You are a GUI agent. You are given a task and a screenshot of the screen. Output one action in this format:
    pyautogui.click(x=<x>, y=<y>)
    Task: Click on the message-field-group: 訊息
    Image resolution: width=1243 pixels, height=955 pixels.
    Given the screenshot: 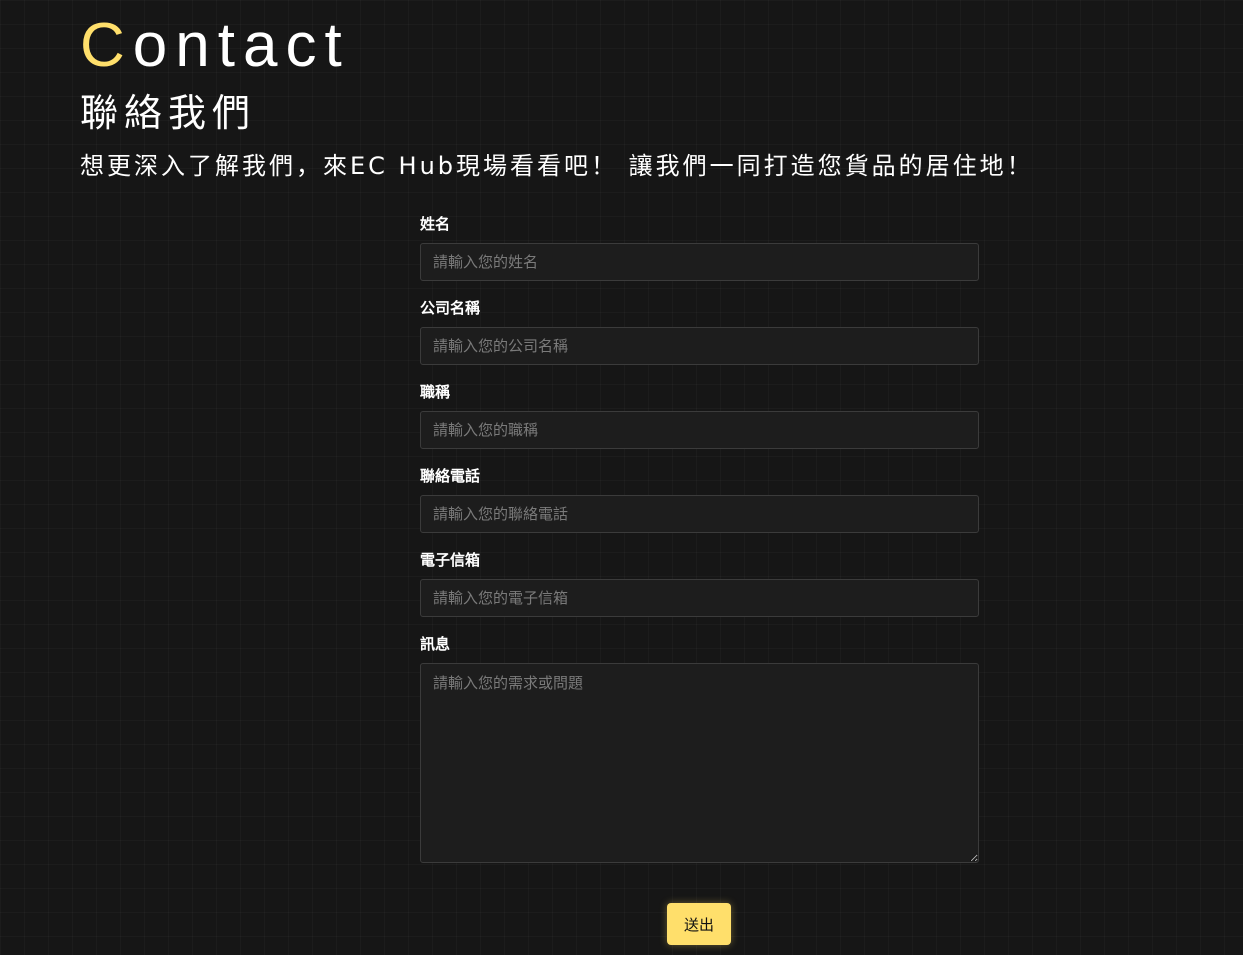 What is the action you would take?
    pyautogui.click(x=699, y=746)
    